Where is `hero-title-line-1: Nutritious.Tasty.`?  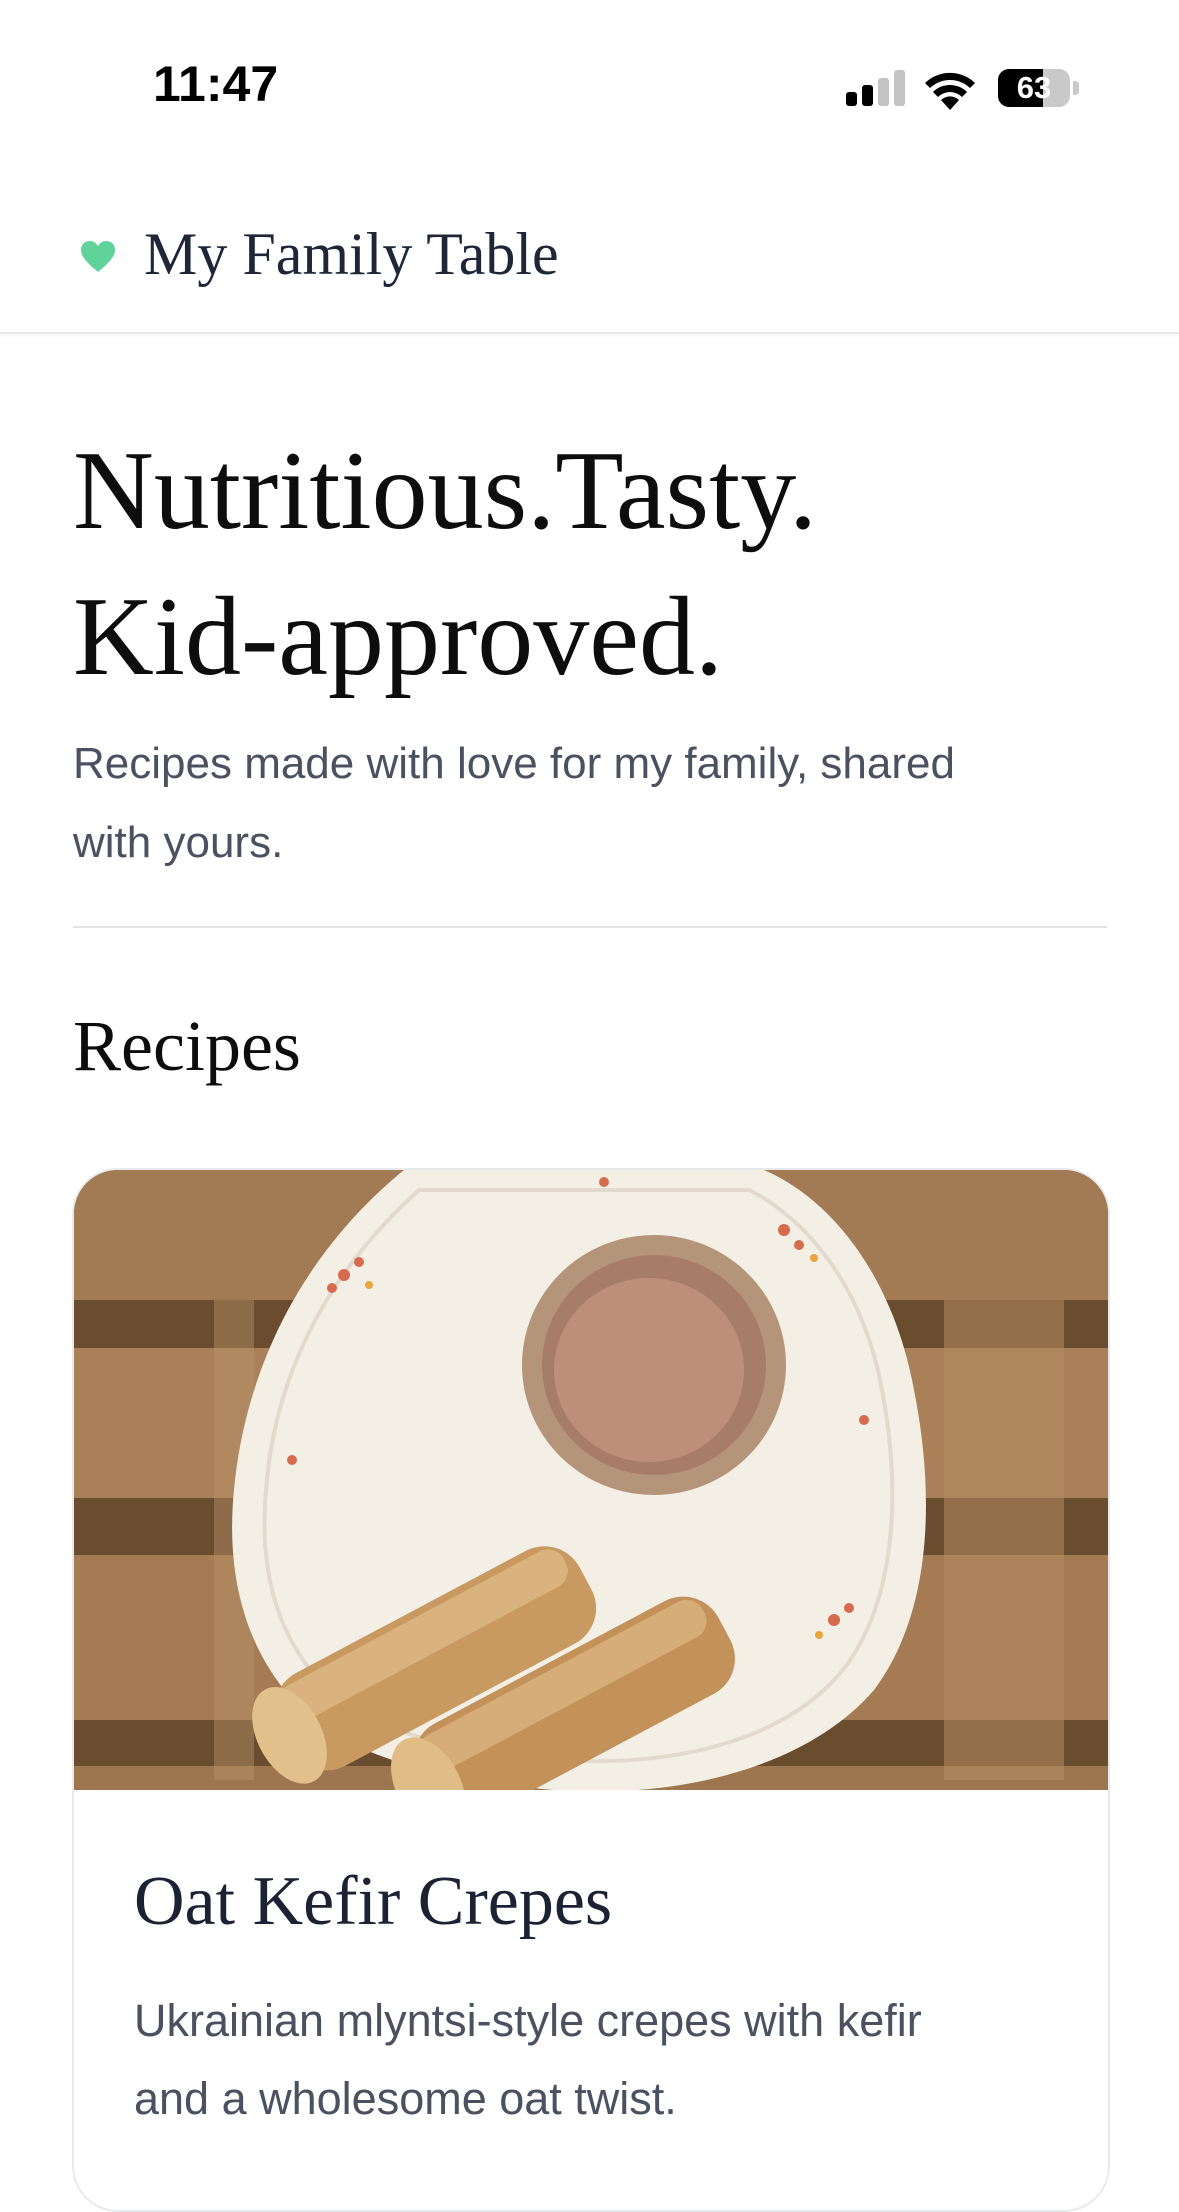
hero-title-line-1: Nutritious.Tasty. is located at coordinates (445, 491).